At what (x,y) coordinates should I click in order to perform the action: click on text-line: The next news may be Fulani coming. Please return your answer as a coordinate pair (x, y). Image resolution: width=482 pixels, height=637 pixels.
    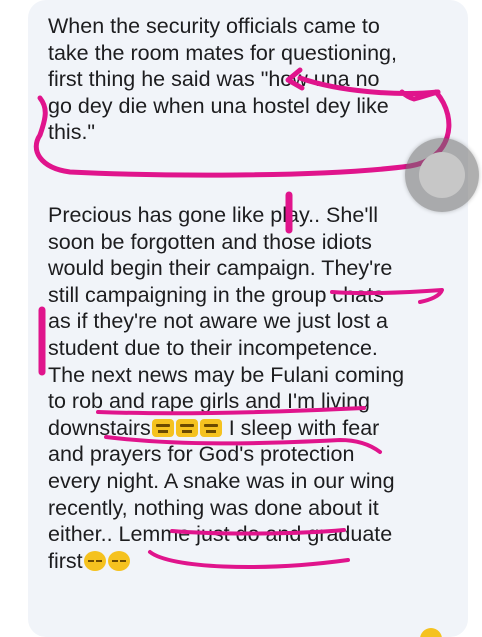
    Looking at the image, I should click on (226, 374).